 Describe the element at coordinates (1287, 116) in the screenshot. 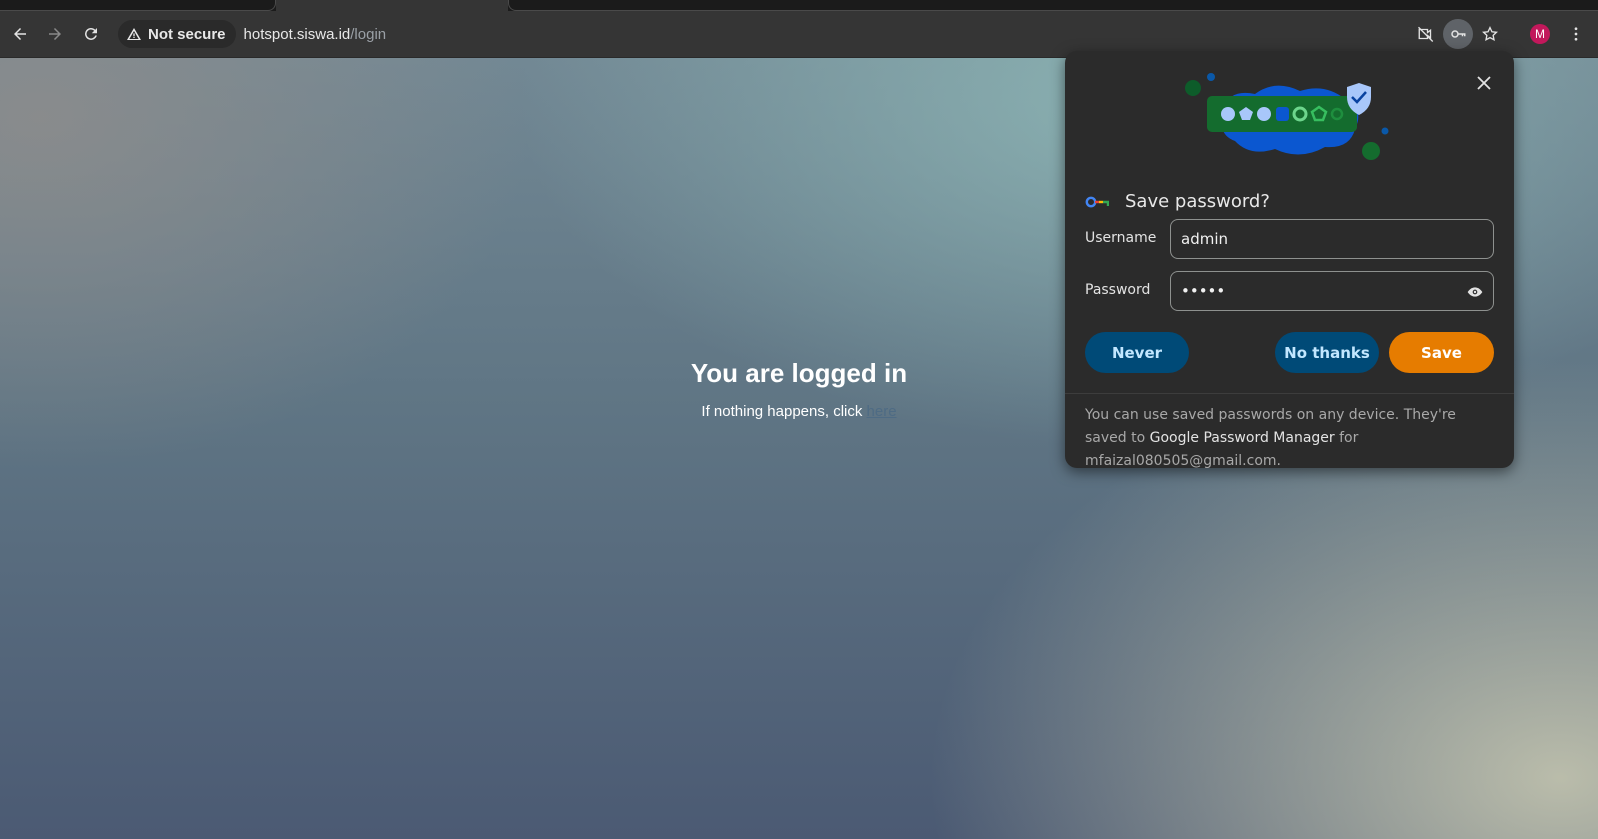

I see `password-illustration` at that location.